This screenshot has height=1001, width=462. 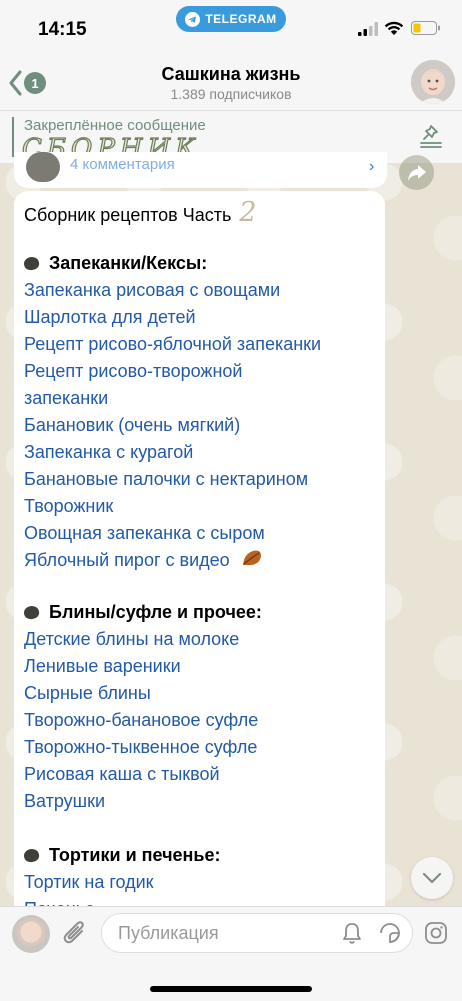 What do you see at coordinates (241, 19) in the screenshot?
I see `back-to-telegram-label: TELEGRAM` at bounding box center [241, 19].